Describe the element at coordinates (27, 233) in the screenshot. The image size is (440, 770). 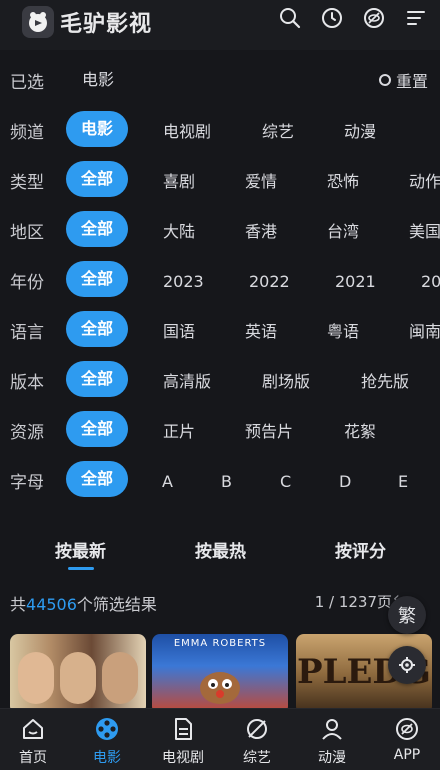
I see `filter-label-region: 地区` at that location.